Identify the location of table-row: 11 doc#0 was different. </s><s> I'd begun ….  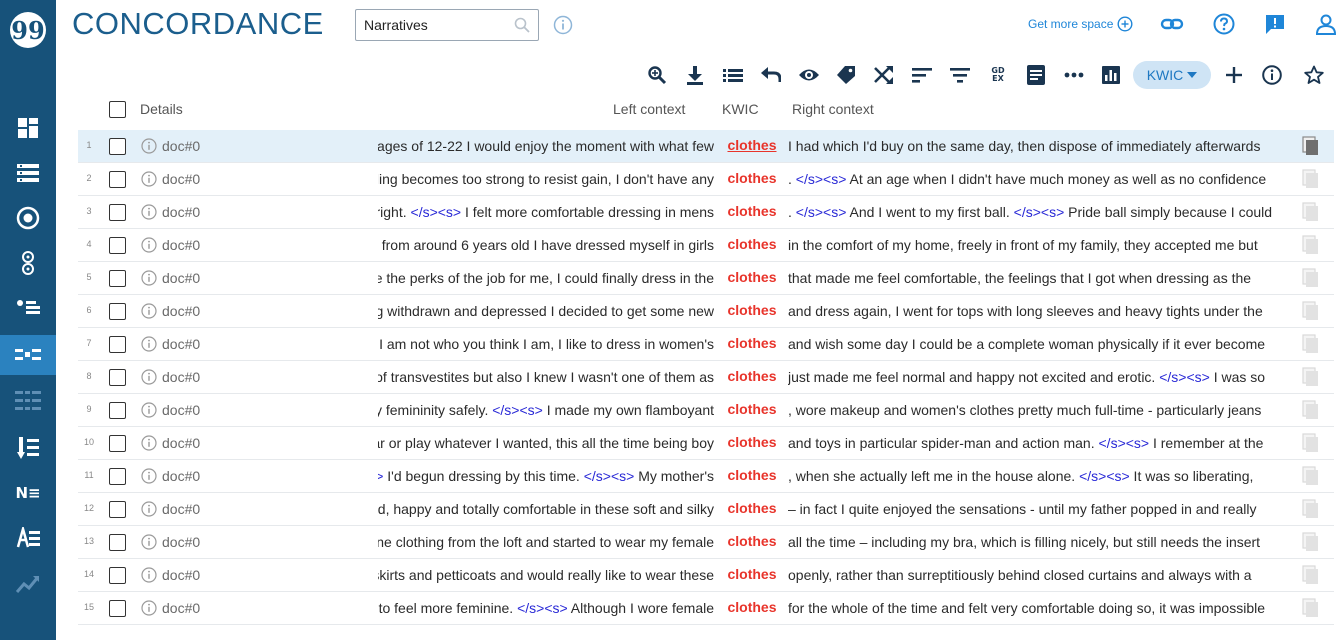
(706, 476).